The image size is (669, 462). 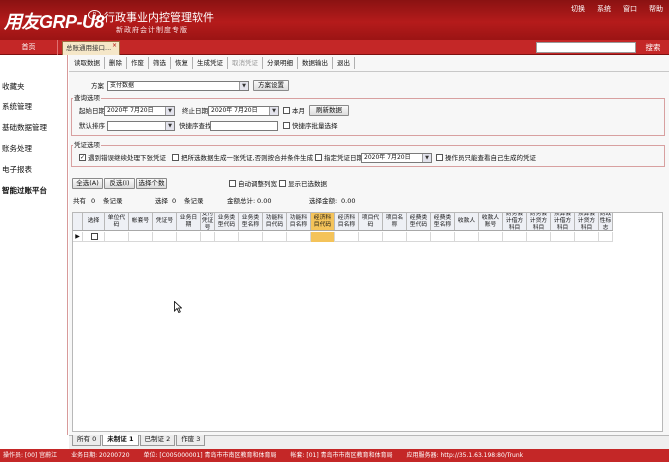 I want to click on grid-column-header: 收款人账号, so click(x=491, y=221).